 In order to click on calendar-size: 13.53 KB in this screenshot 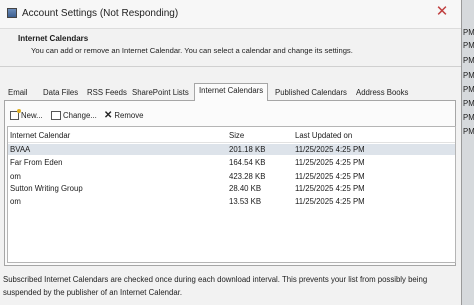, I will do `click(245, 201)`.